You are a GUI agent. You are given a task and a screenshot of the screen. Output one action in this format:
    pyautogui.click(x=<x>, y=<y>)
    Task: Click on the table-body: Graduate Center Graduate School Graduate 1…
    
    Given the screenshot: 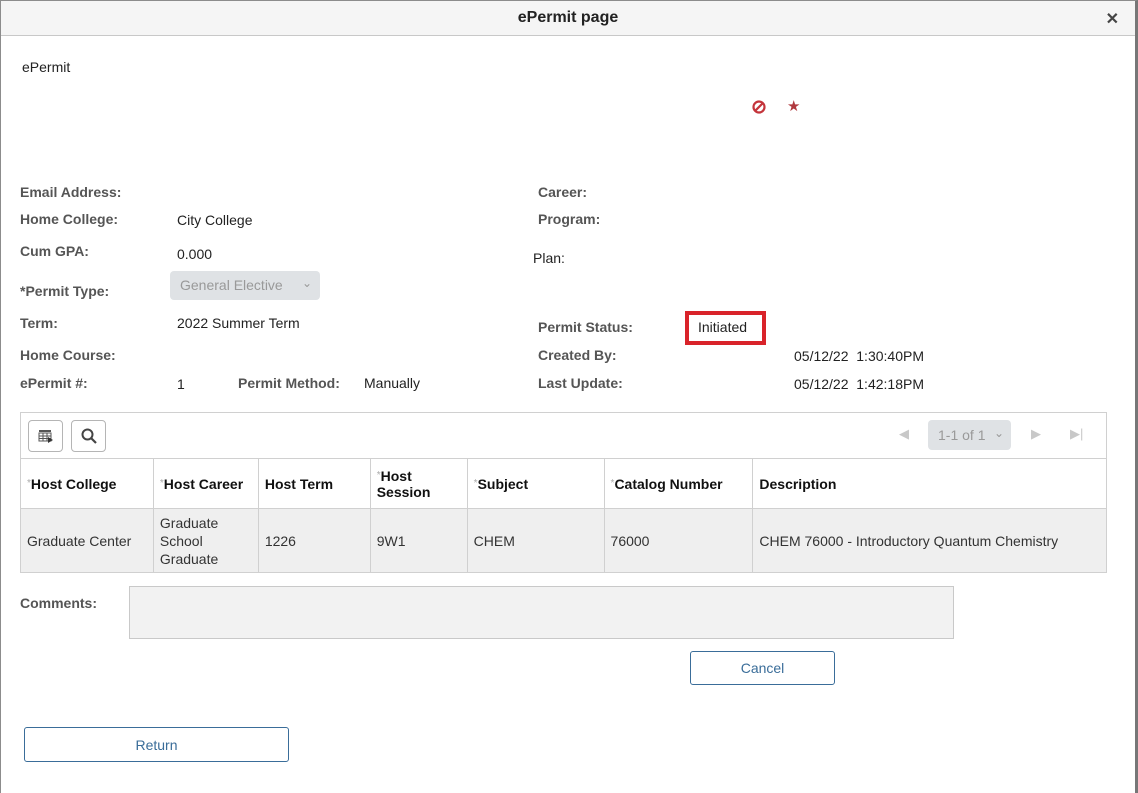 What is the action you would take?
    pyautogui.click(x=563, y=540)
    